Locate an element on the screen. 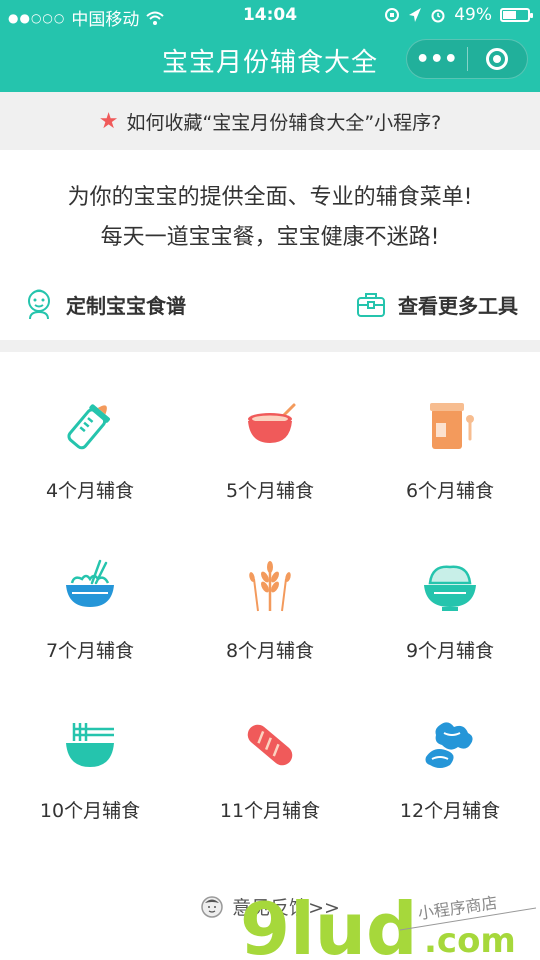 The width and height of the screenshot is (540, 960). watermark-logo: 9lud .com 小程序商店 is located at coordinates (390, 920).